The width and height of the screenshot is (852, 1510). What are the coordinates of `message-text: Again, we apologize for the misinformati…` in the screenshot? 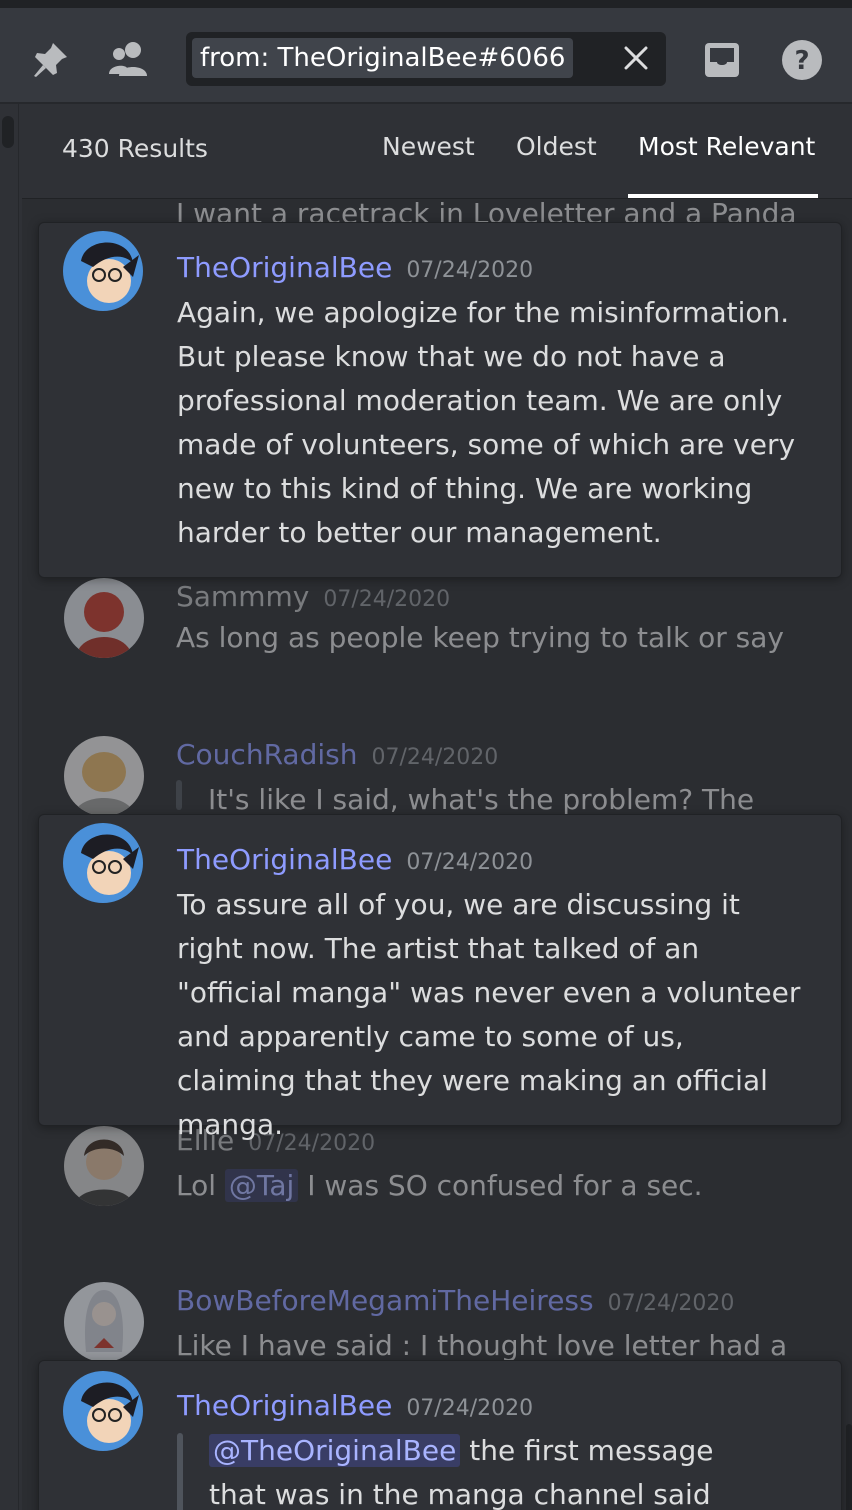 It's located at (486, 422).